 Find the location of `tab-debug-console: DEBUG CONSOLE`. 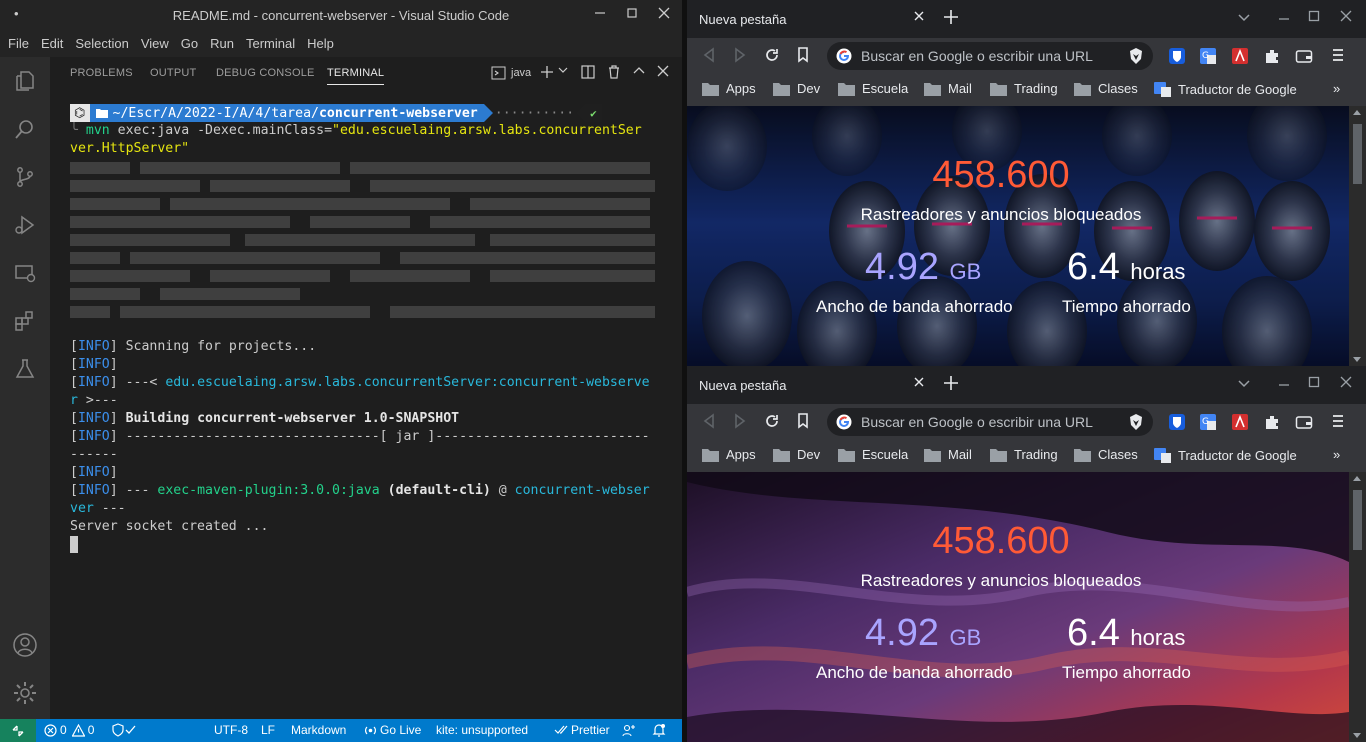

tab-debug-console: DEBUG CONSOLE is located at coordinates (265, 73).